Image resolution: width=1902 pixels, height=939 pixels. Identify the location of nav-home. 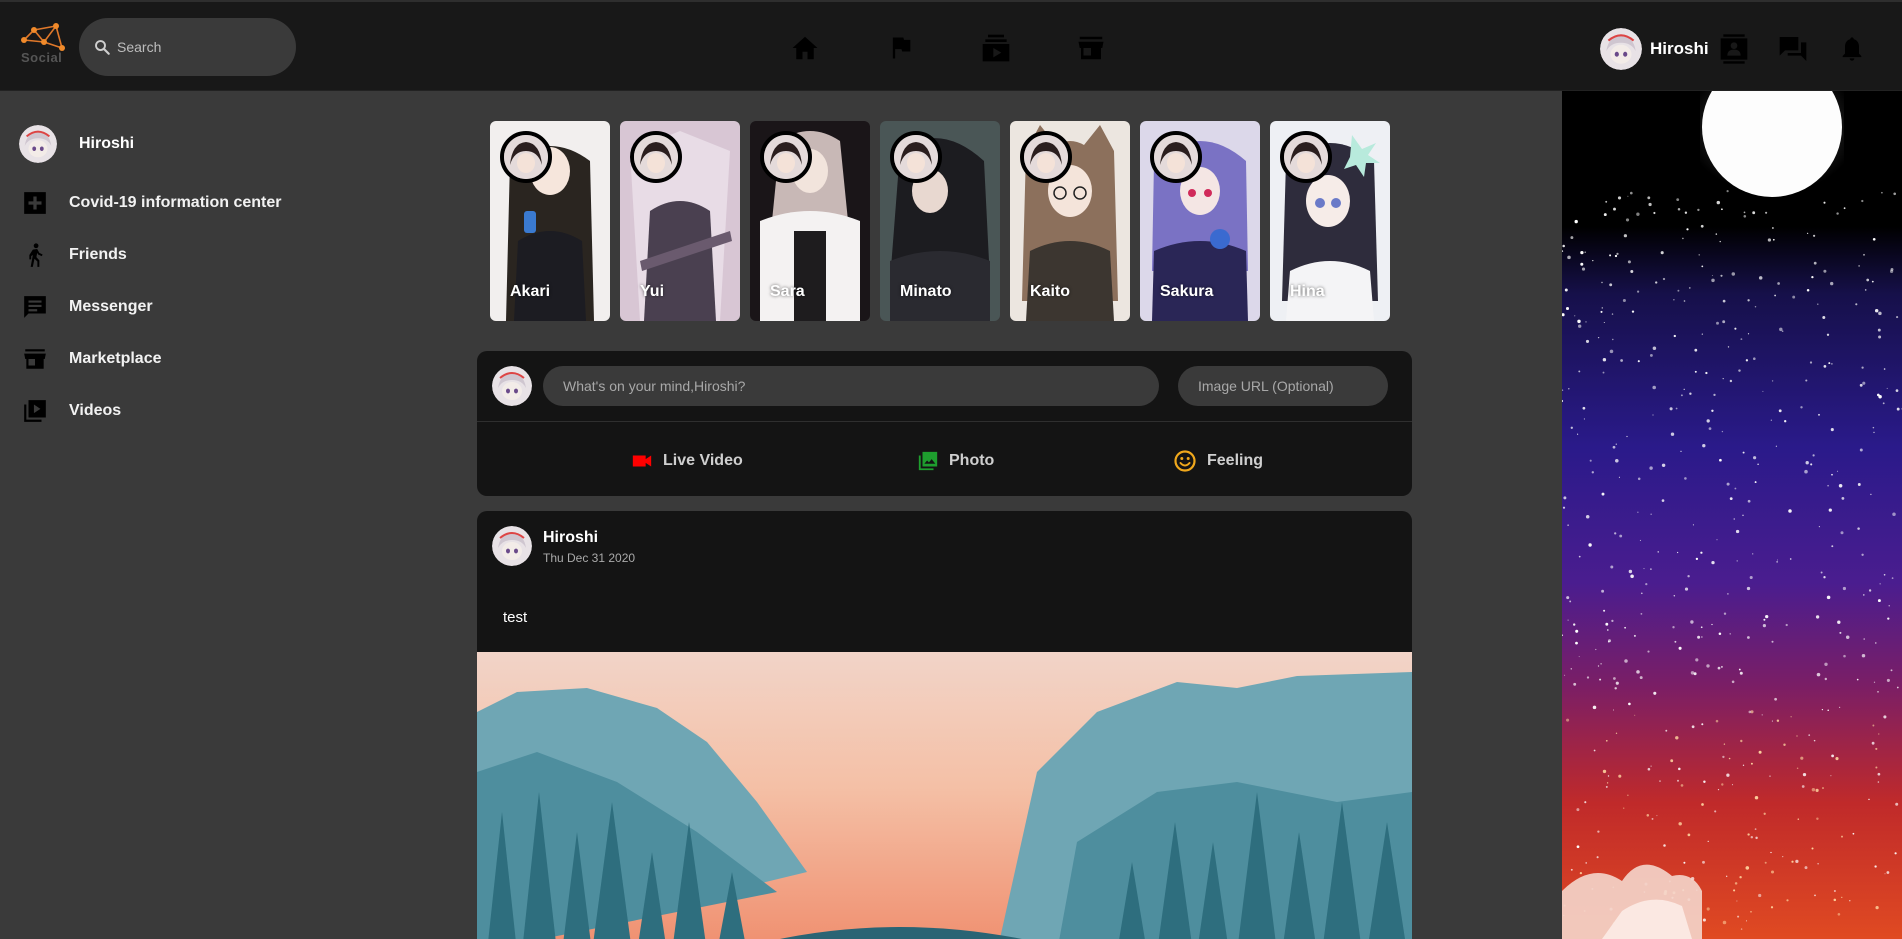
(805, 48).